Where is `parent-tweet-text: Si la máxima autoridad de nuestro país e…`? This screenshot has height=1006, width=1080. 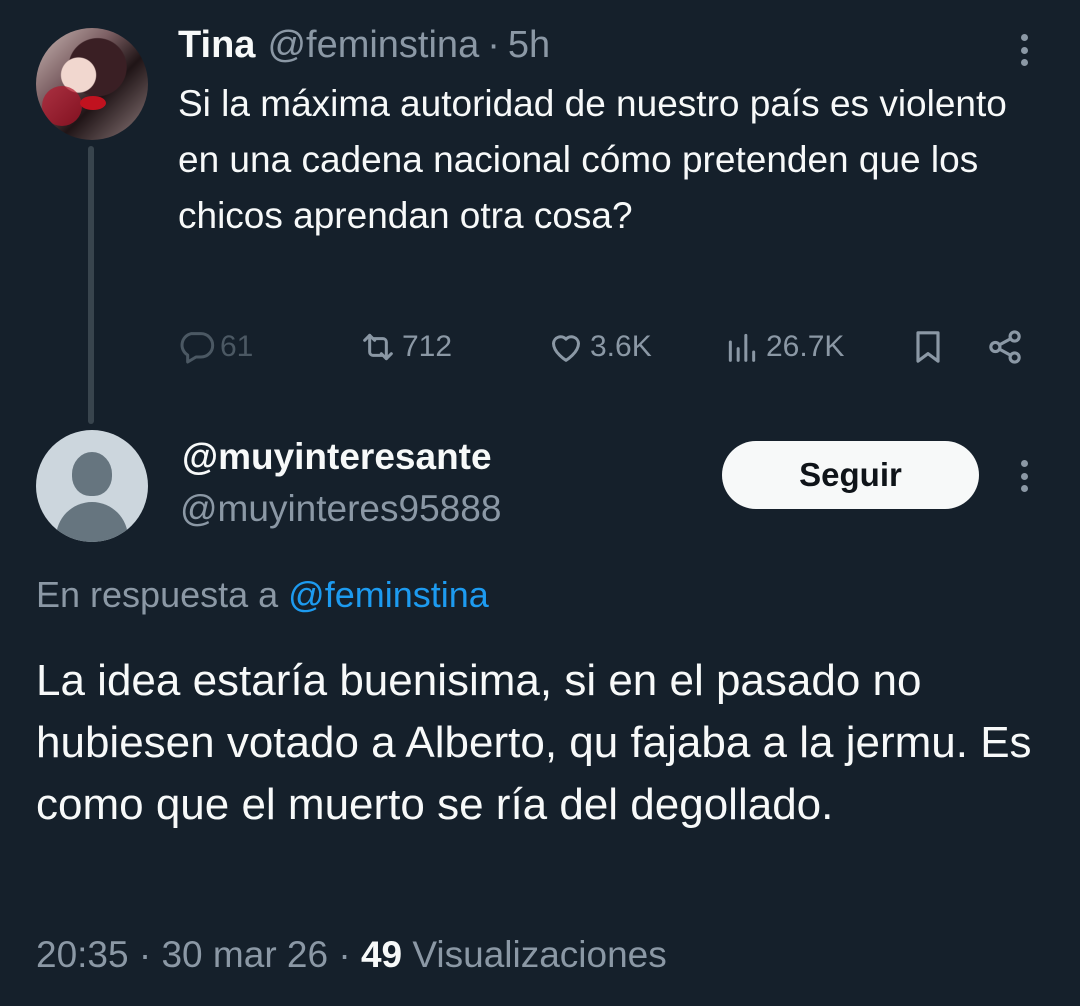 parent-tweet-text: Si la máxima autoridad de nuestro país e… is located at coordinates (592, 159).